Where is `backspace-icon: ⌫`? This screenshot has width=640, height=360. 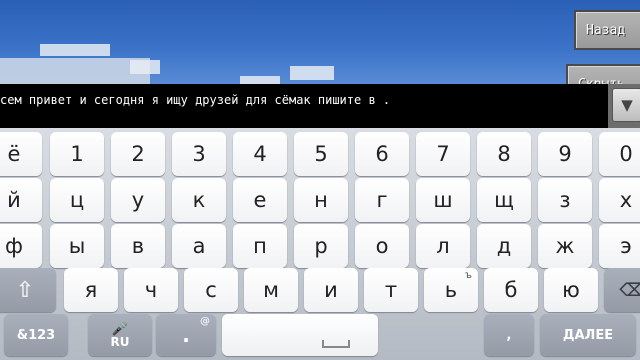 backspace-icon: ⌫ is located at coordinates (629, 290).